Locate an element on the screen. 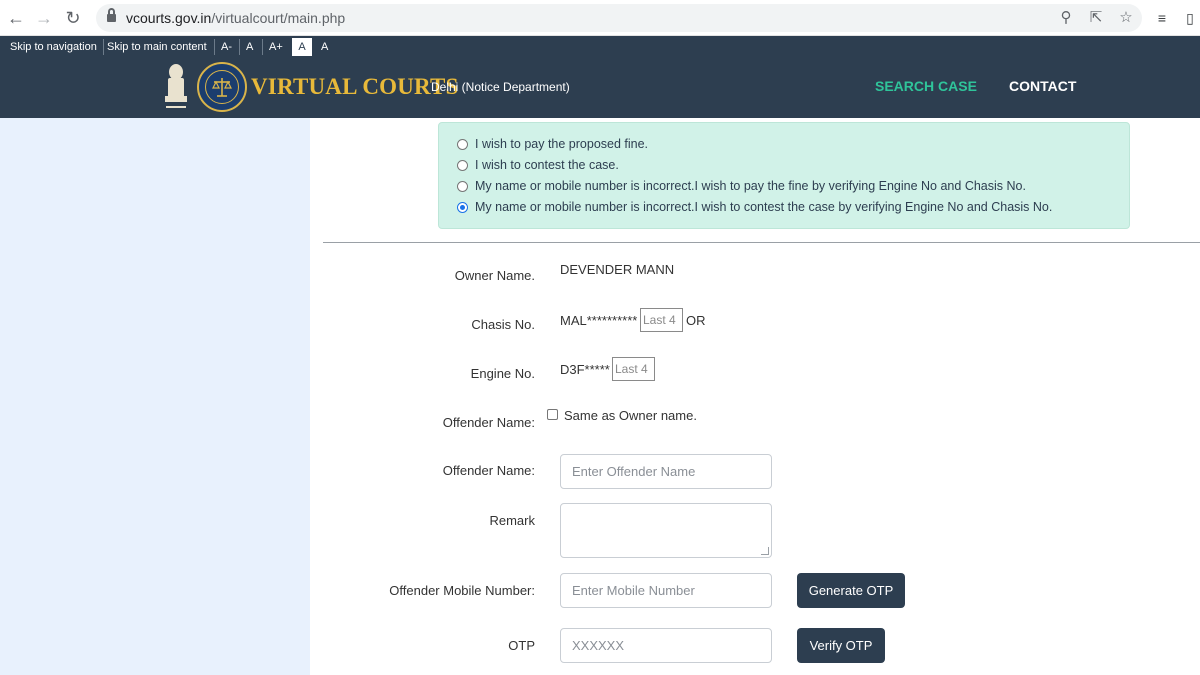 The image size is (1200, 675). option-label: I wish to contest the case. is located at coordinates (547, 165).